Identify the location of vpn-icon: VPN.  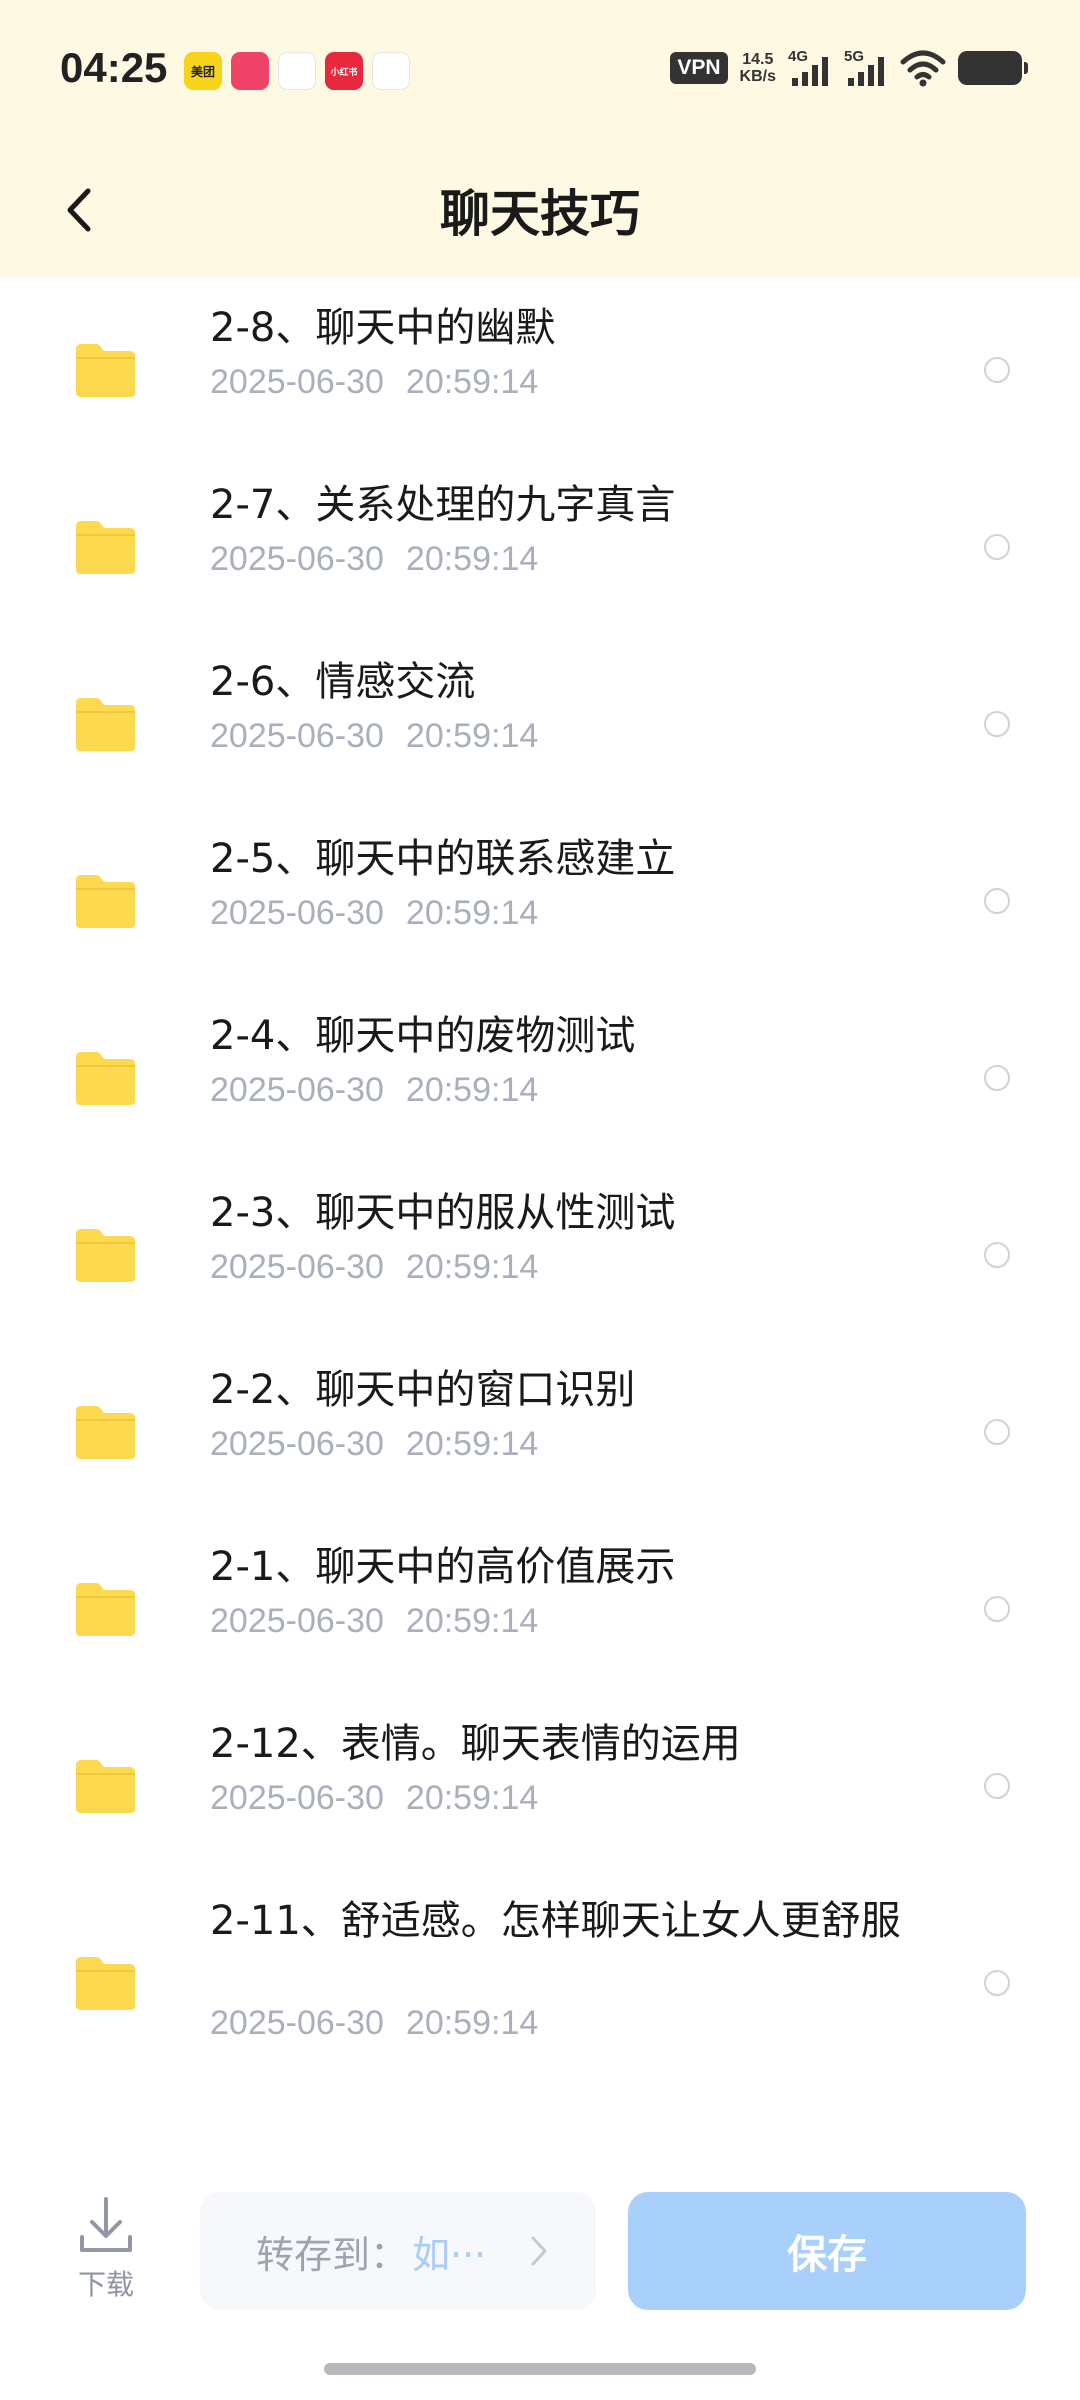
(699, 68).